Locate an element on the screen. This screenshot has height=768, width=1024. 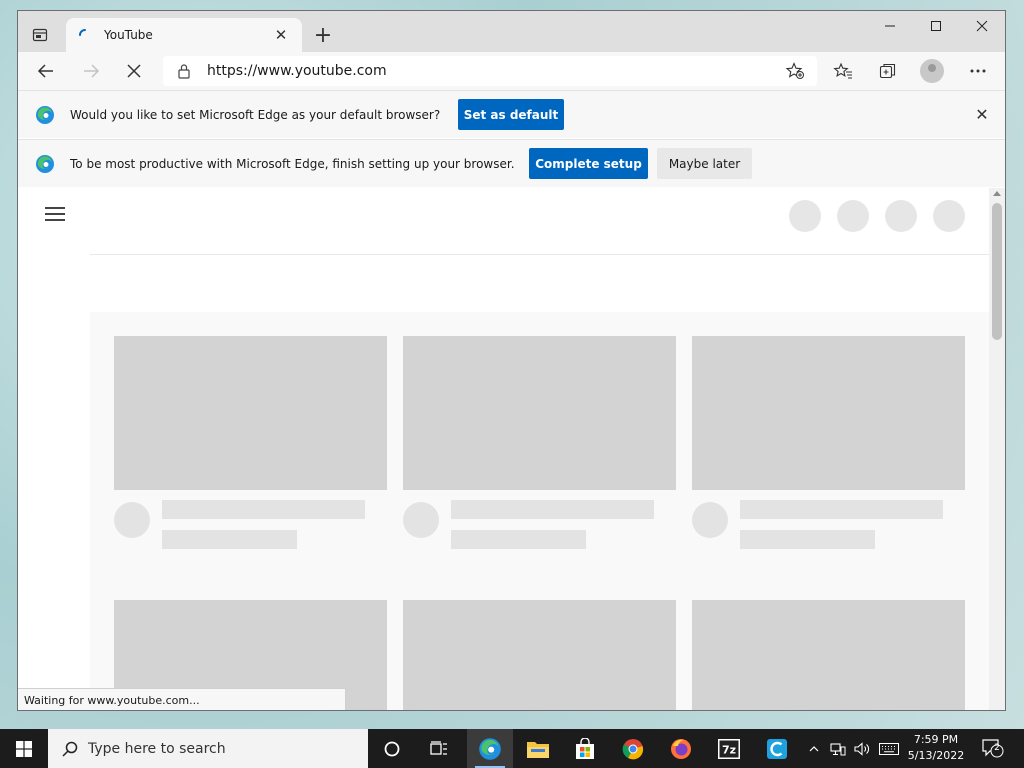
forward-button is located at coordinates (91, 71).